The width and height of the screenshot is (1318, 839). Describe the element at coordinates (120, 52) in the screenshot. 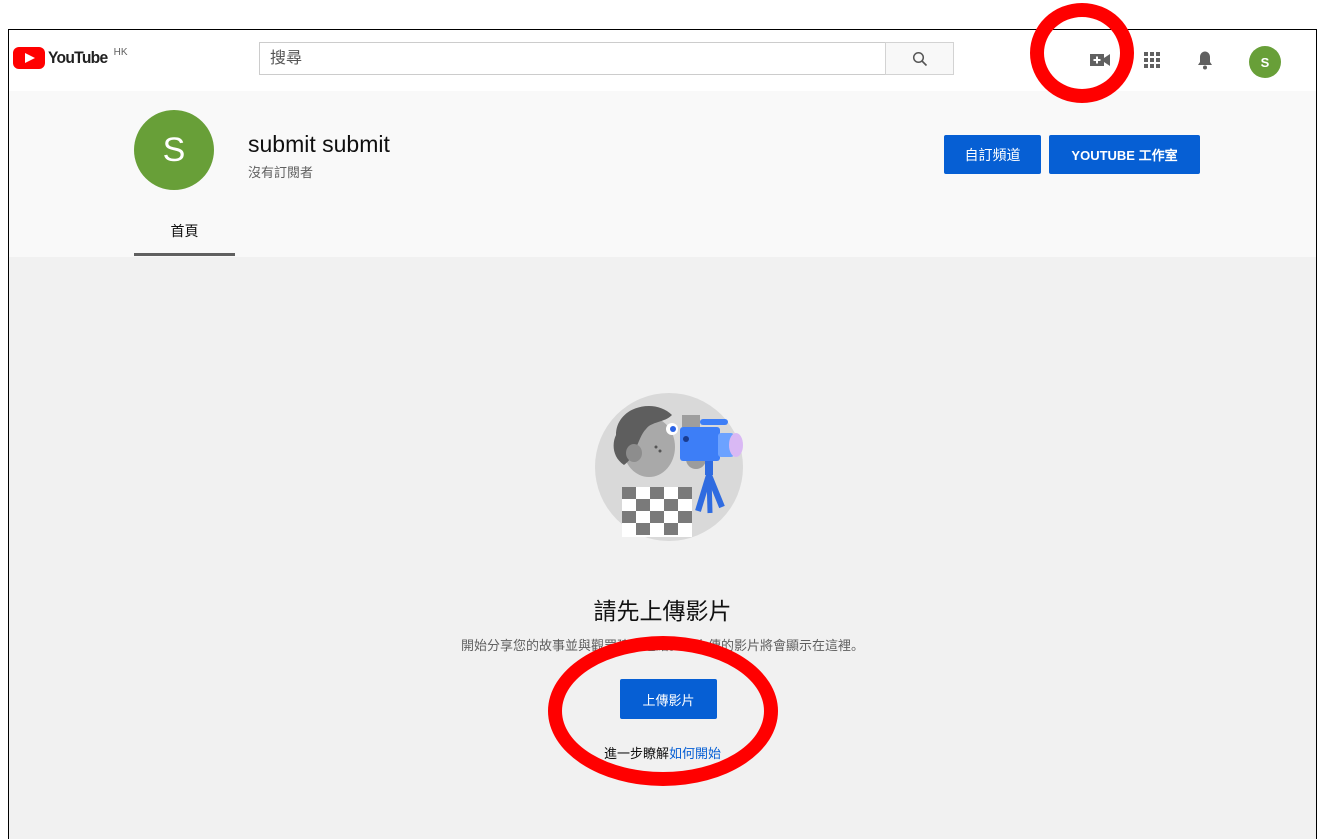

I see `logo-country-code: HK` at that location.